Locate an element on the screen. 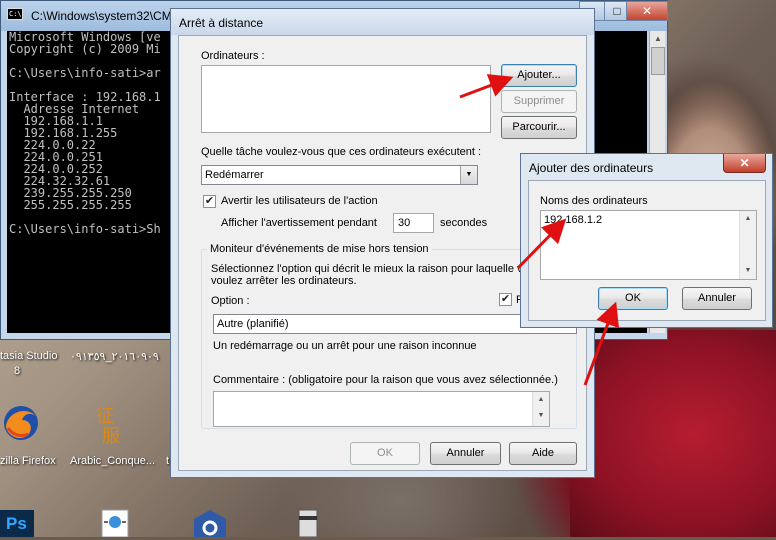 Image resolution: width=776 pixels, height=540 pixels. seconds-input-value: 30 is located at coordinates (404, 223).